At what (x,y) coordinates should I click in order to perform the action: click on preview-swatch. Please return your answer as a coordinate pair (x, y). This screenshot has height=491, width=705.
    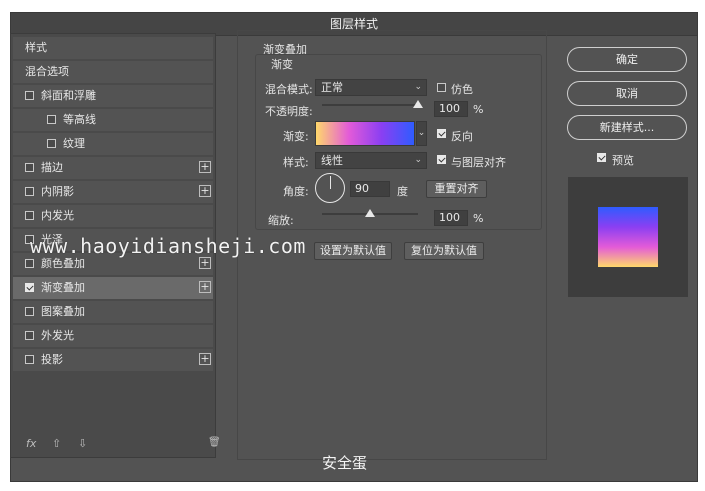
    Looking at the image, I should click on (628, 237).